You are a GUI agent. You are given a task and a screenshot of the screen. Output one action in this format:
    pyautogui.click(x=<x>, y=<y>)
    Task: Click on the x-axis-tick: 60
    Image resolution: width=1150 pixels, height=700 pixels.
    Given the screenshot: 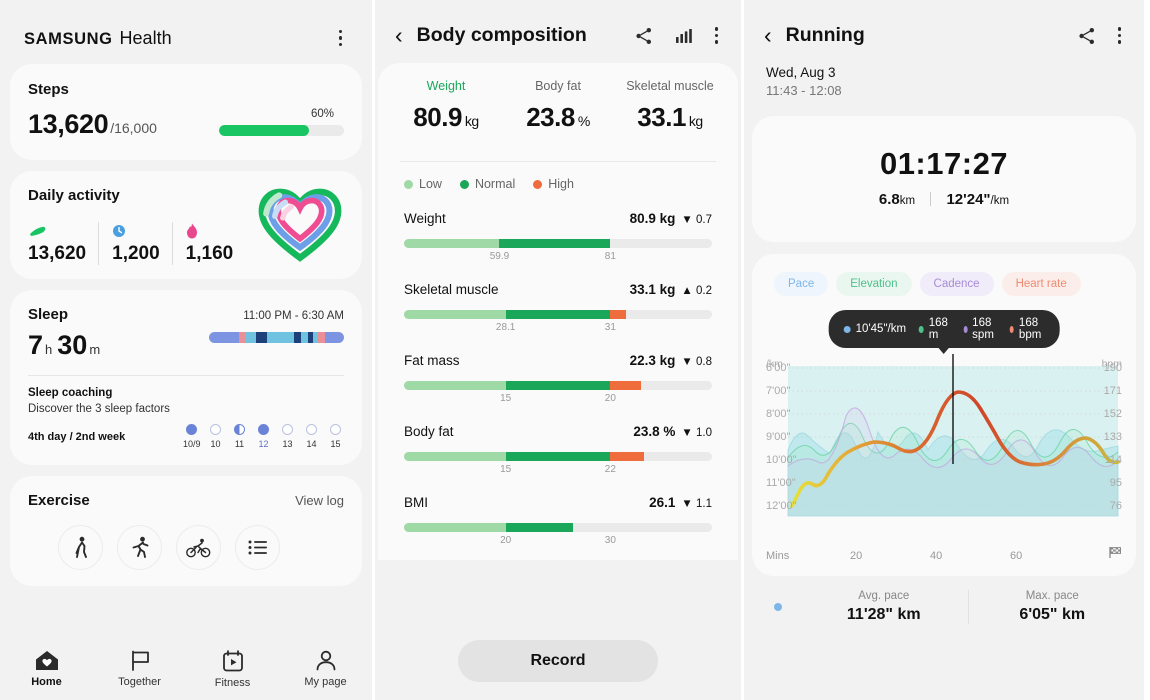 What is the action you would take?
    pyautogui.click(x=1016, y=556)
    